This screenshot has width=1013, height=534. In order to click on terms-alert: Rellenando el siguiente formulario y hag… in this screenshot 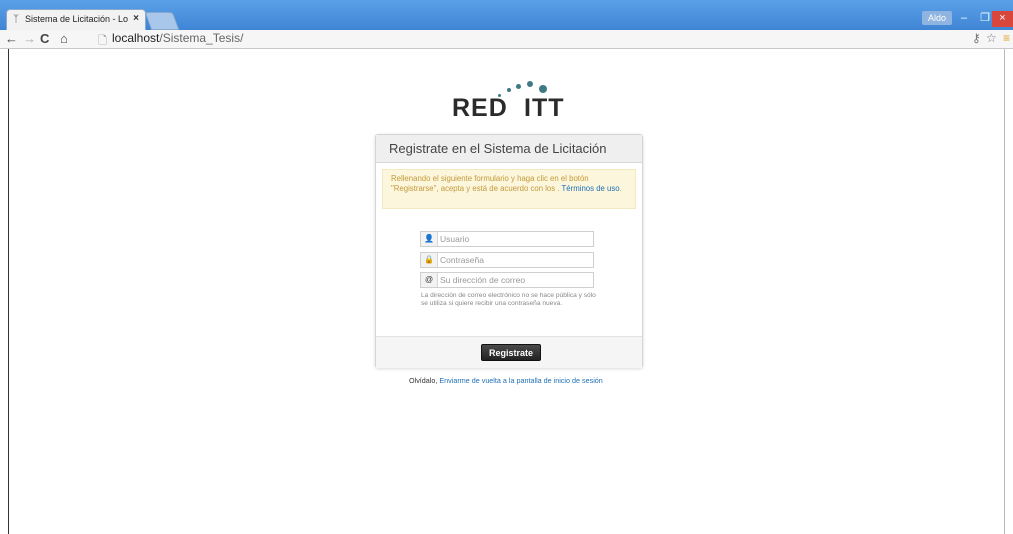, I will do `click(509, 189)`.